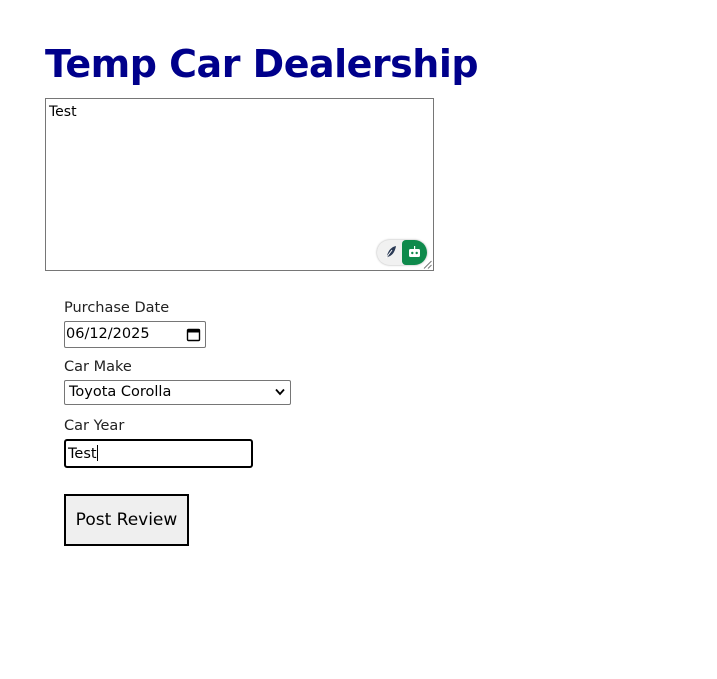  Describe the element at coordinates (97, 453) in the screenshot. I see `text-caret` at that location.